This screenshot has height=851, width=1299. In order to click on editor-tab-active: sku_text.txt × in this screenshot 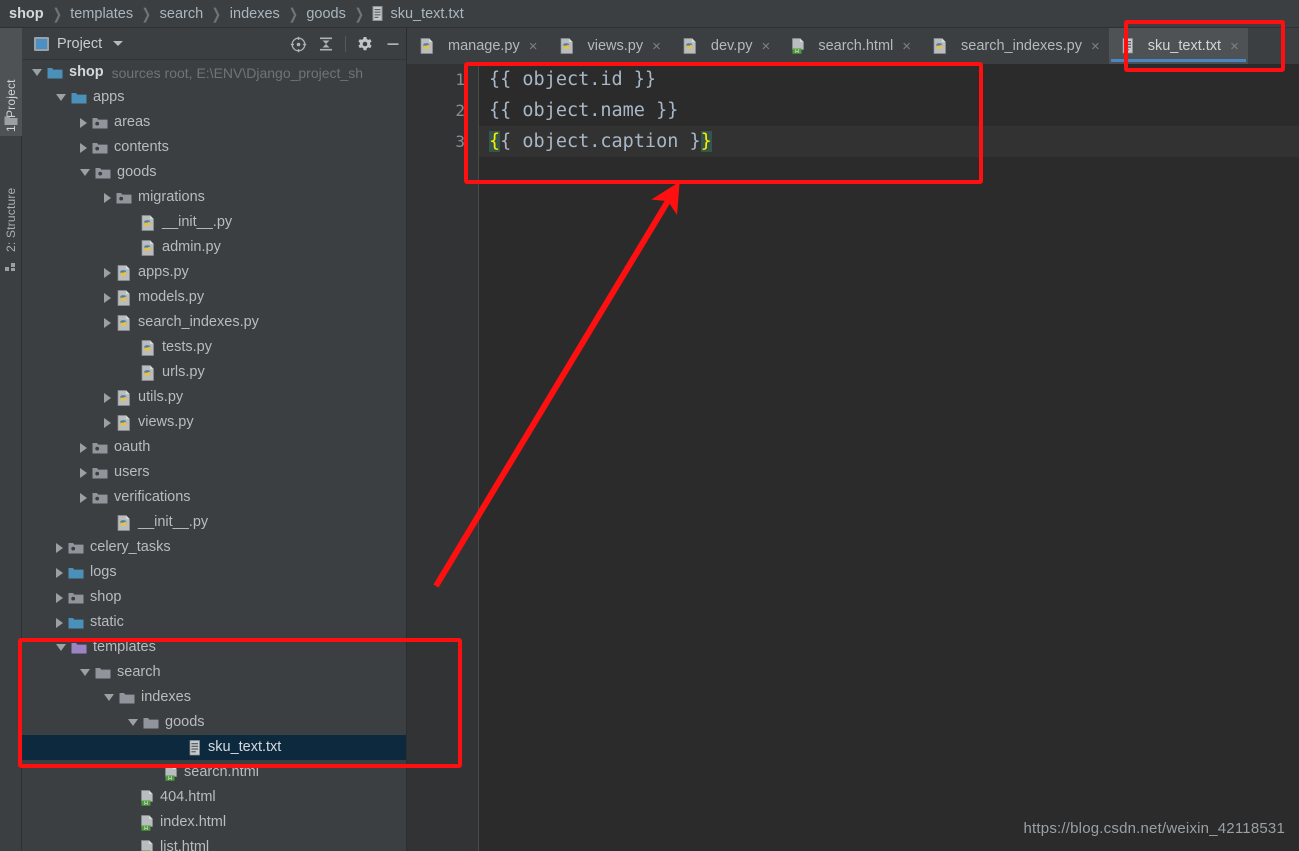, I will do `click(1178, 46)`.